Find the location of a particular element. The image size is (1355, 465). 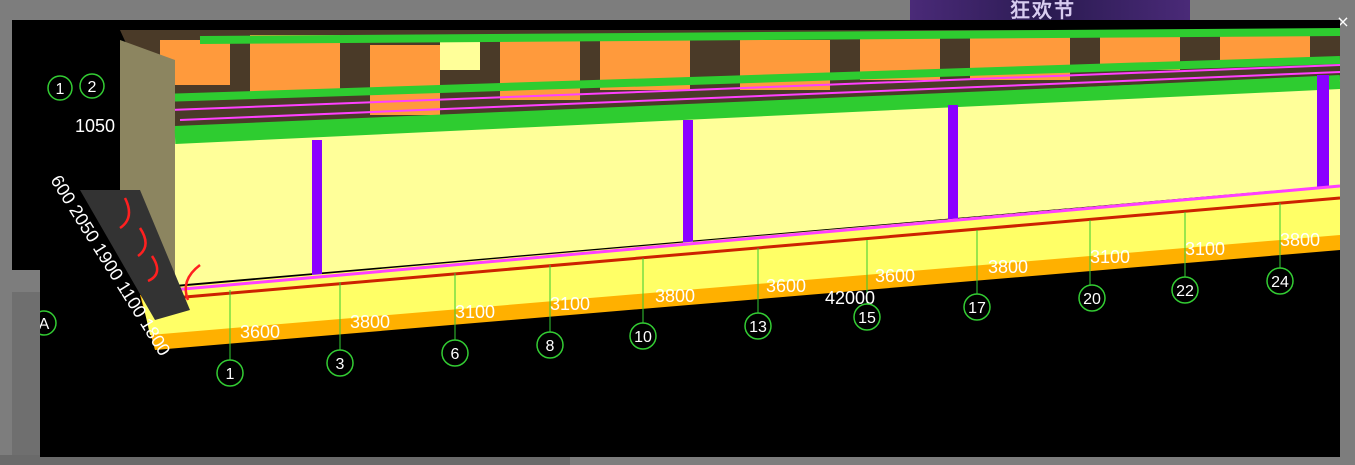

left-axis-number: 1 is located at coordinates (60, 89).